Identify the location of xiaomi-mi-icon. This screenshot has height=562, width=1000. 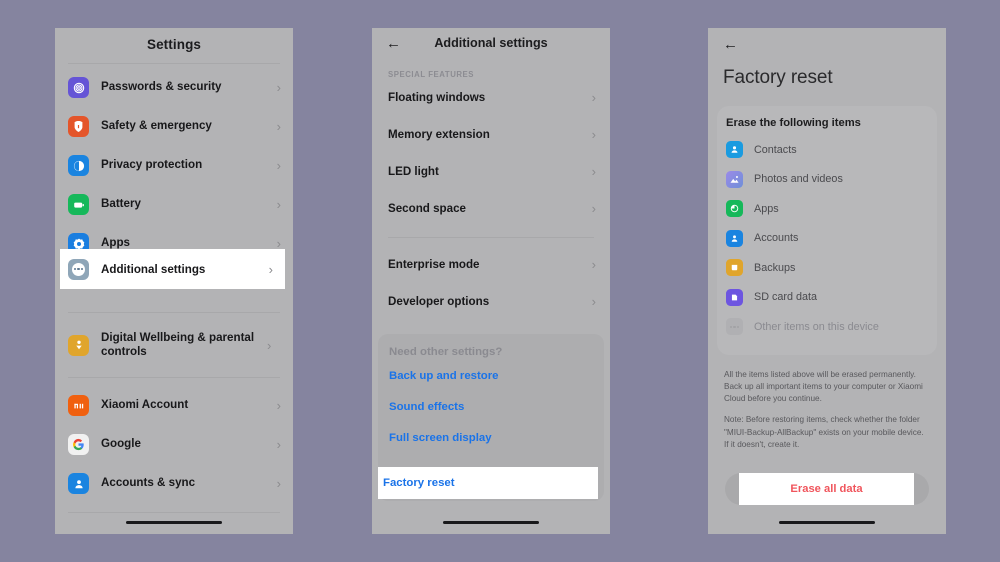
(78, 405).